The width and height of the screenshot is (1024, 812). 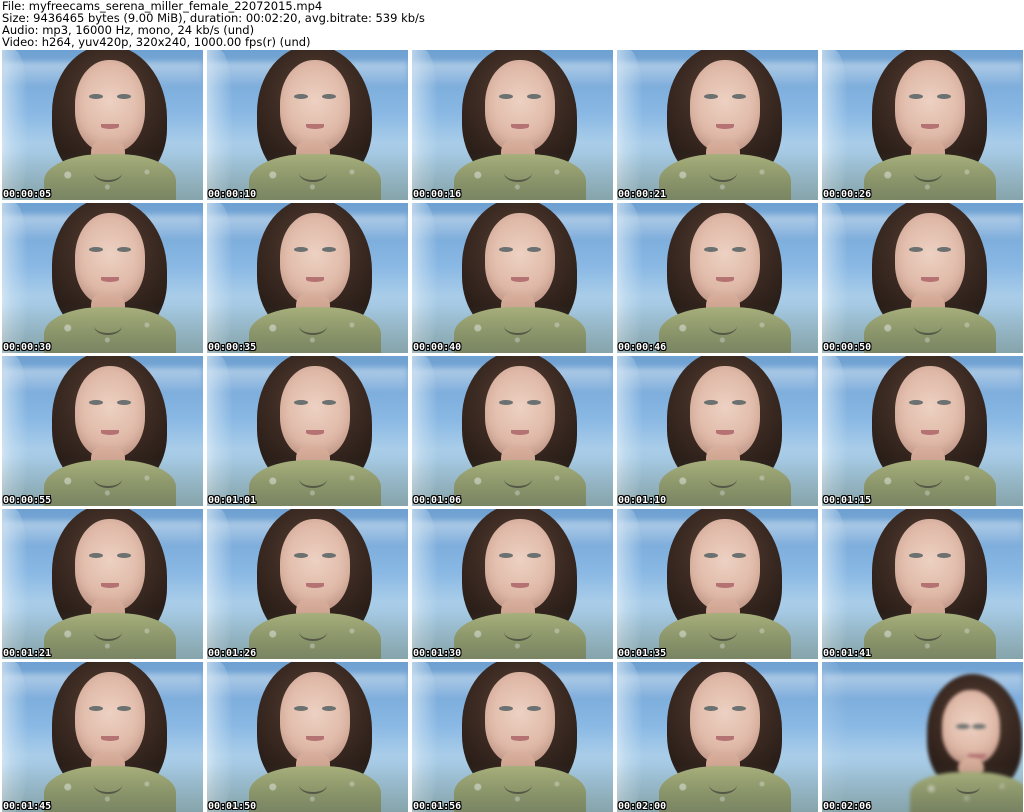 I want to click on timestamp: 00:00:46, so click(x=642, y=347).